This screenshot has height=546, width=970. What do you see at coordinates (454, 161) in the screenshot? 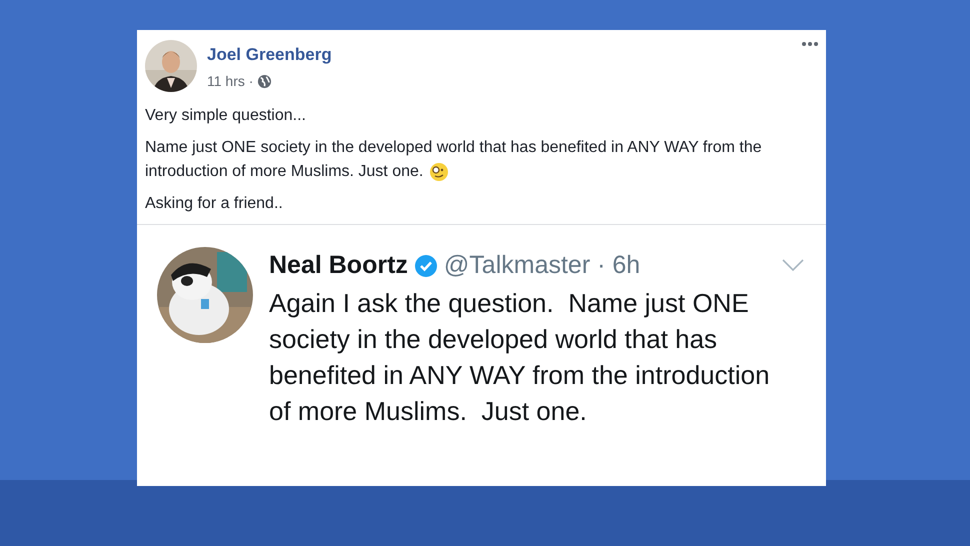
I see `post-text: Name just ONE society in the developed world that has benefited in ANY WAY from the introduction of more Muslims. Just one.` at bounding box center [454, 161].